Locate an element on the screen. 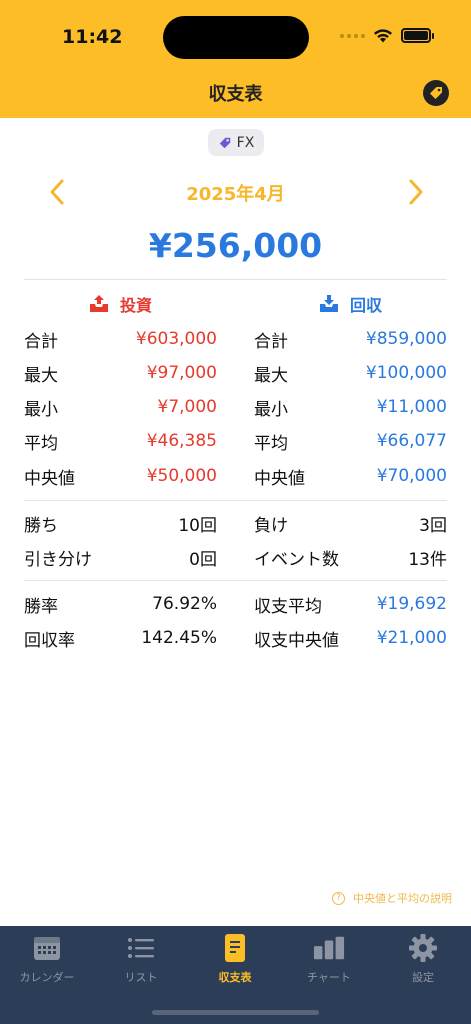 Image resolution: width=471 pixels, height=1024 pixels. draws-row: 引き分け 0回 is located at coordinates (120, 557).